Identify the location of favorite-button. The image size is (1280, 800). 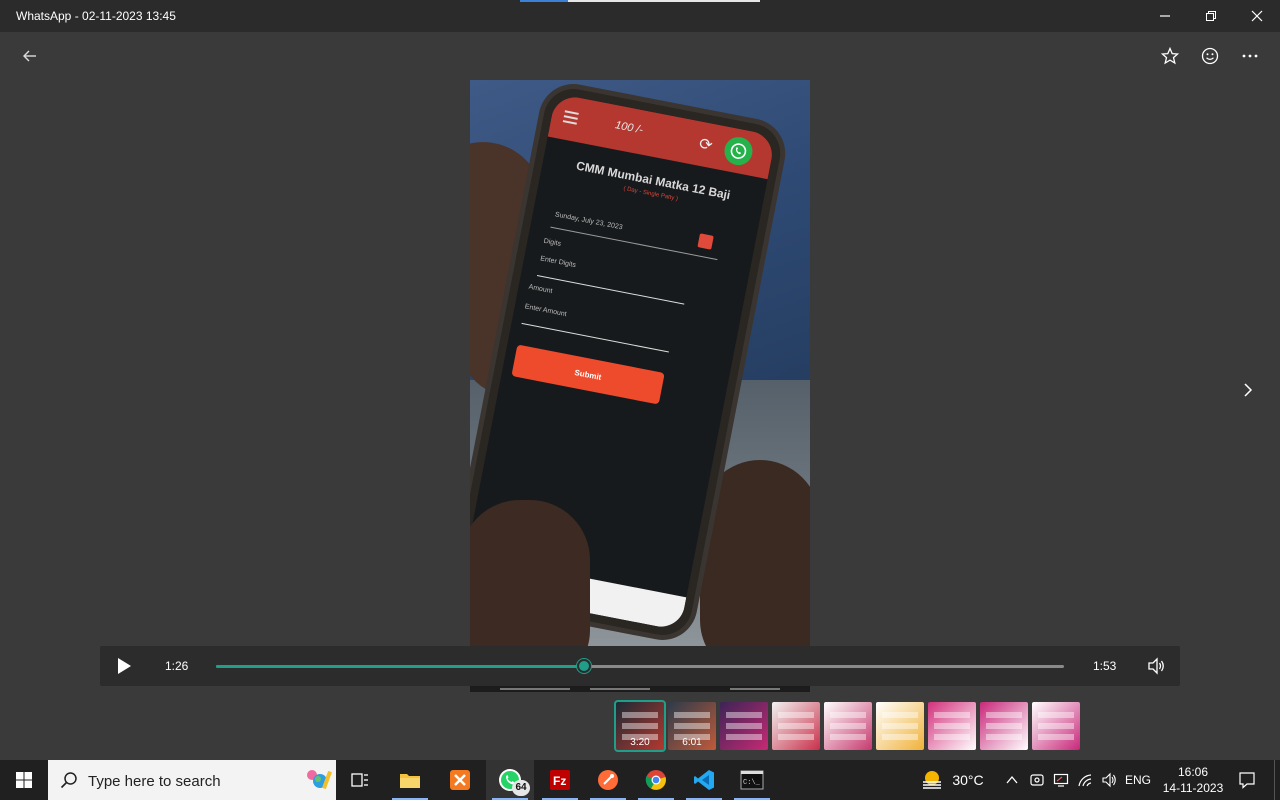
(1170, 56).